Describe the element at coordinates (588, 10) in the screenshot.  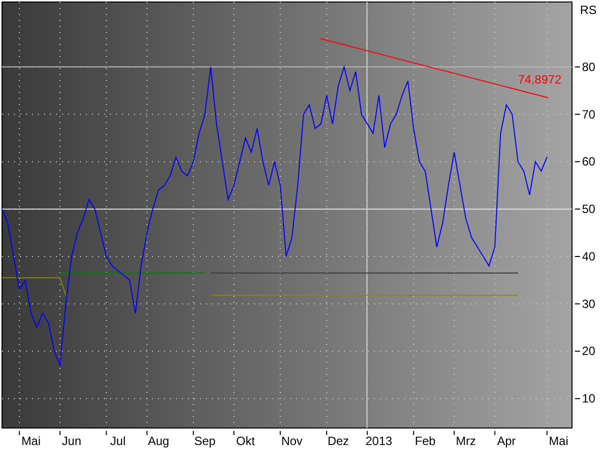
I see `chart-title: RS` at that location.